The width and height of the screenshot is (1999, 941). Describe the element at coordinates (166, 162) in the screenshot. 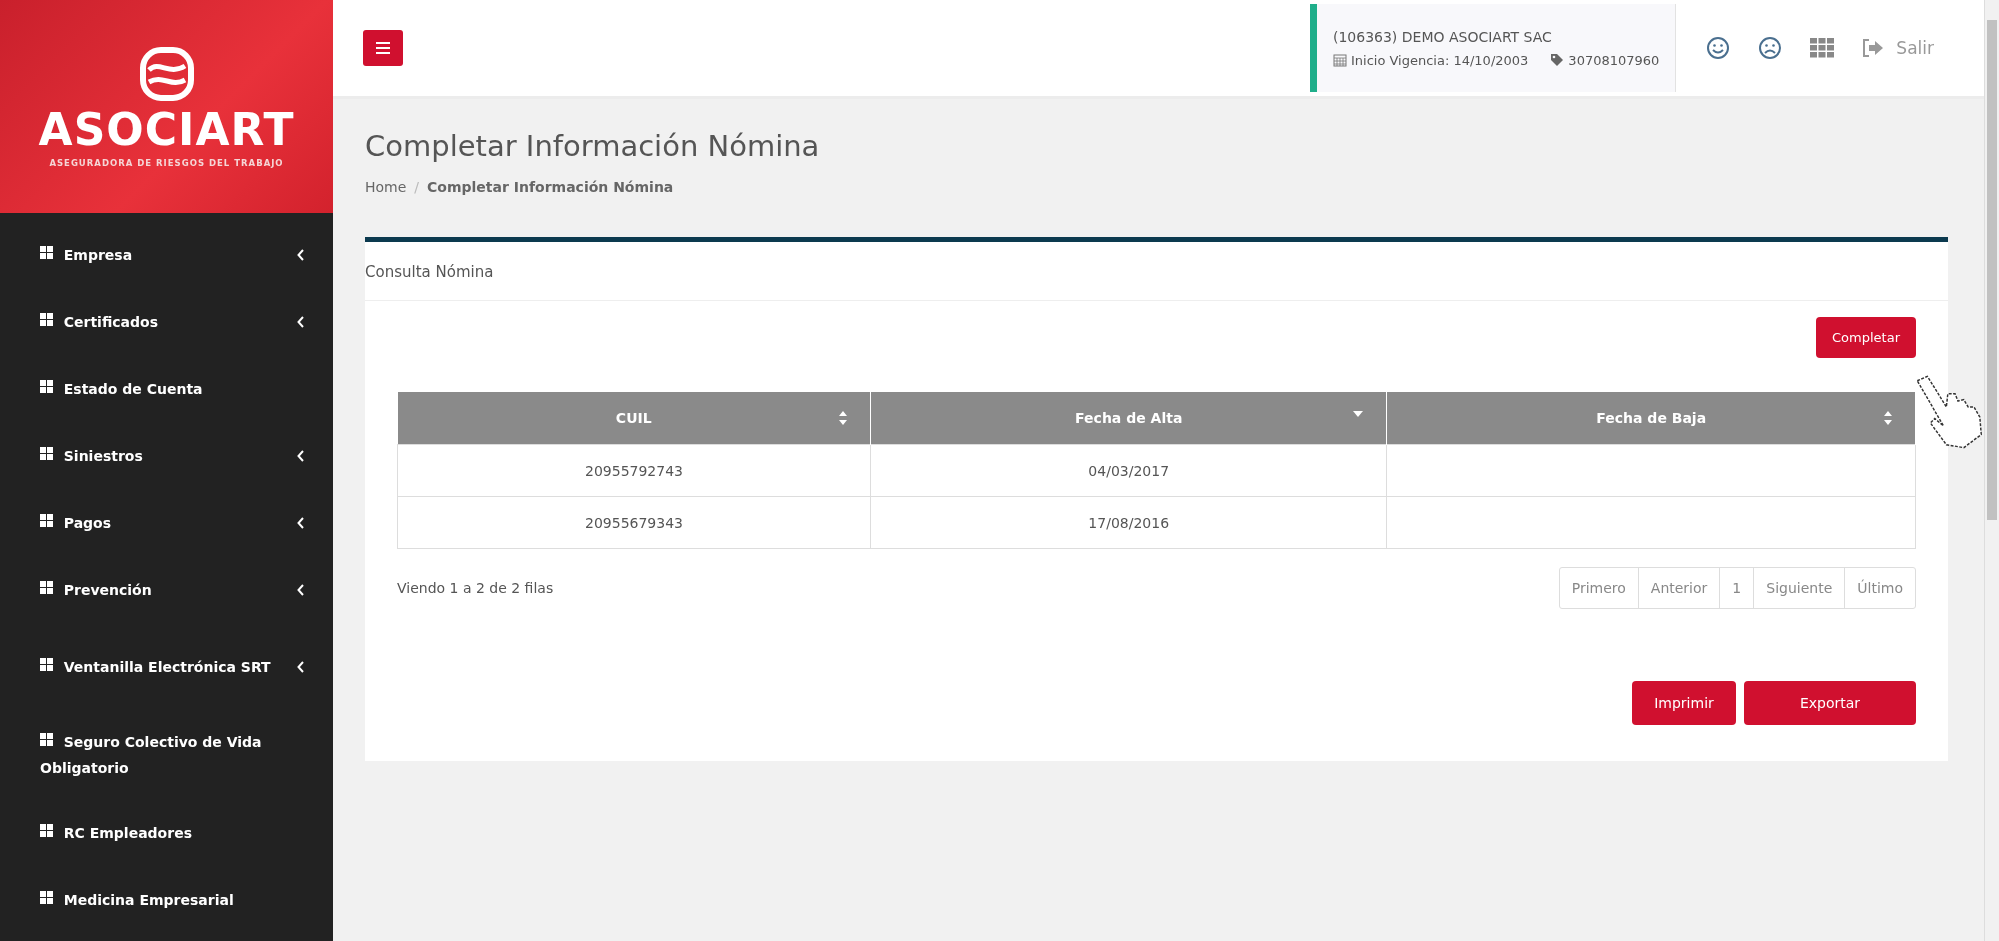

I see `brand-tagline: ASEGURADORA DE RIESGOS DEL TRABAJO` at that location.